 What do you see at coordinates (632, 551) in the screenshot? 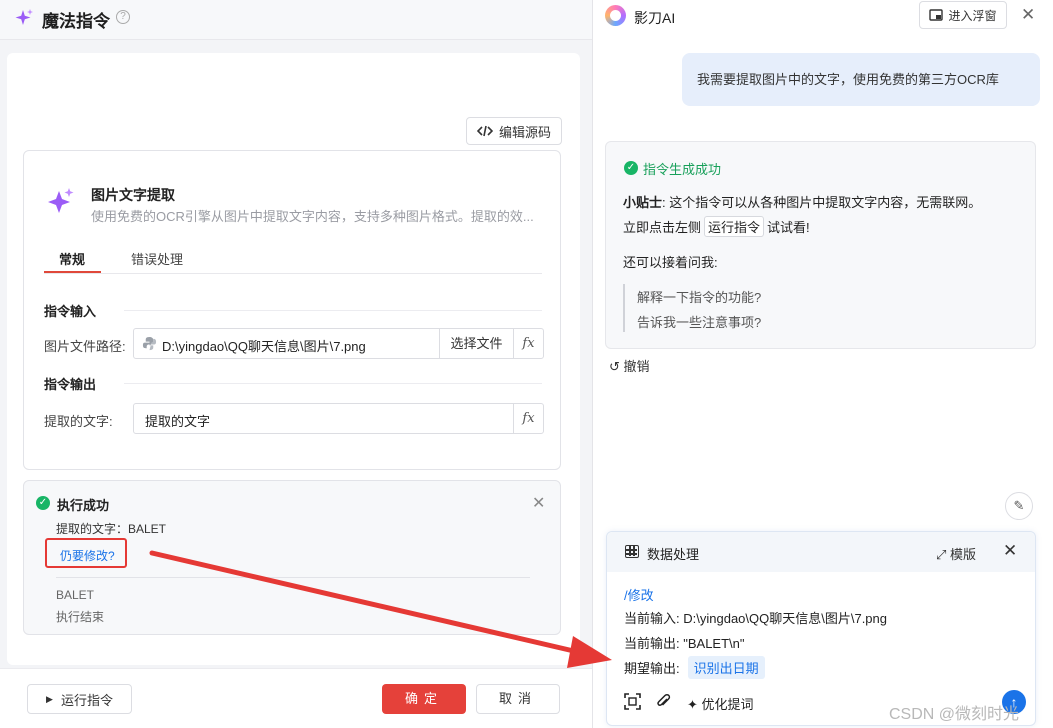
I see `table-icon` at bounding box center [632, 551].